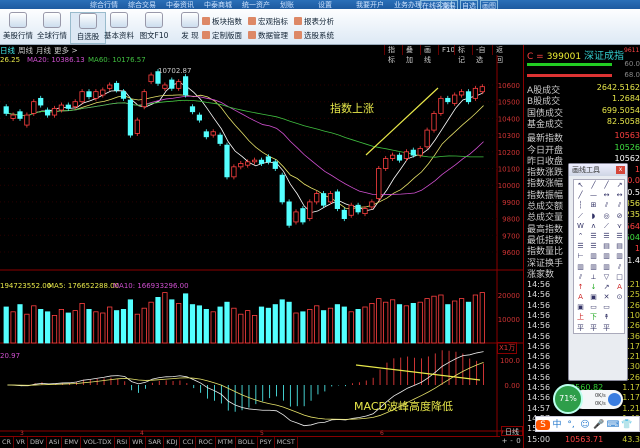 The height and width of the screenshot is (448, 640). I want to click on menu-1: 综合交易, so click(142, 4).